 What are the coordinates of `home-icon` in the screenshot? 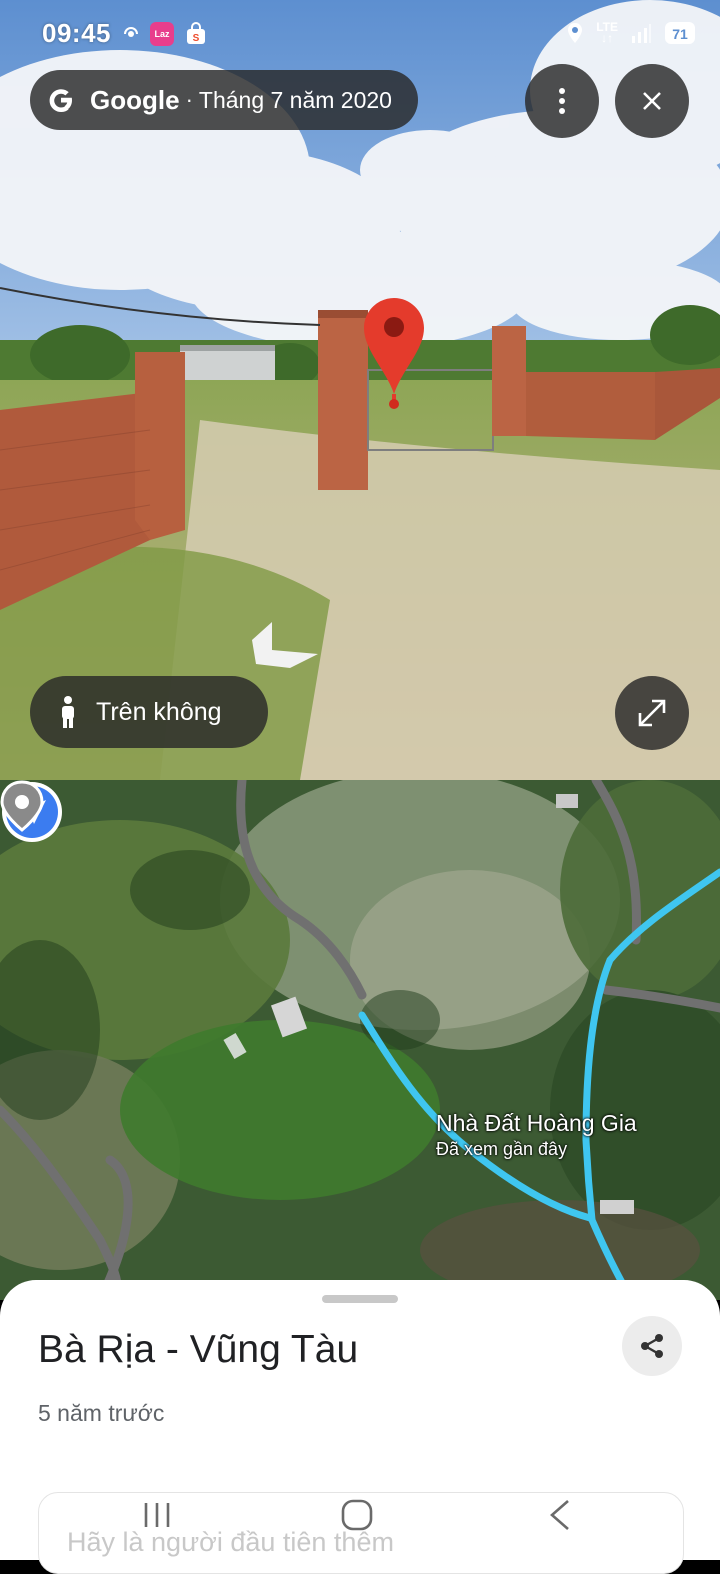 It's located at (357, 1515).